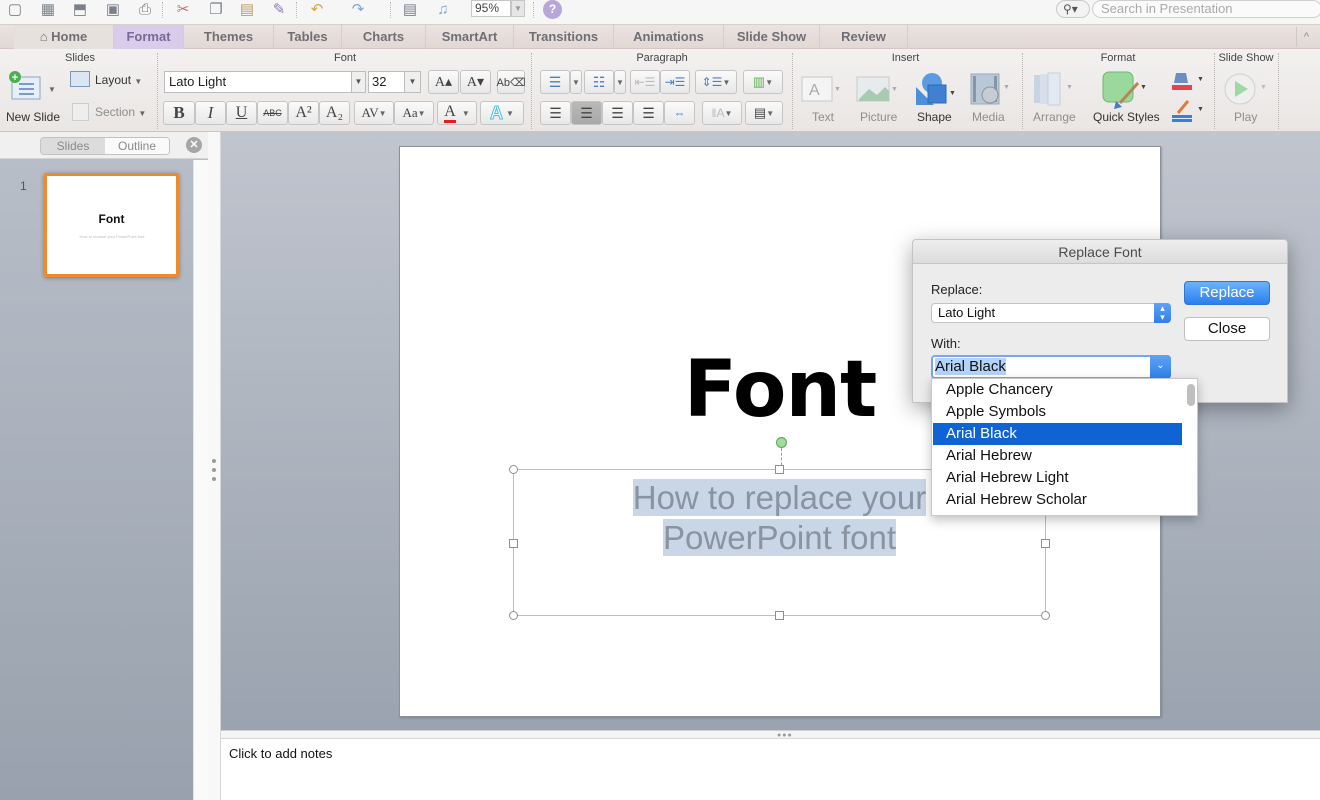 This screenshot has width=1320, height=800. I want to click on new-slide-button: +, so click(26, 87).